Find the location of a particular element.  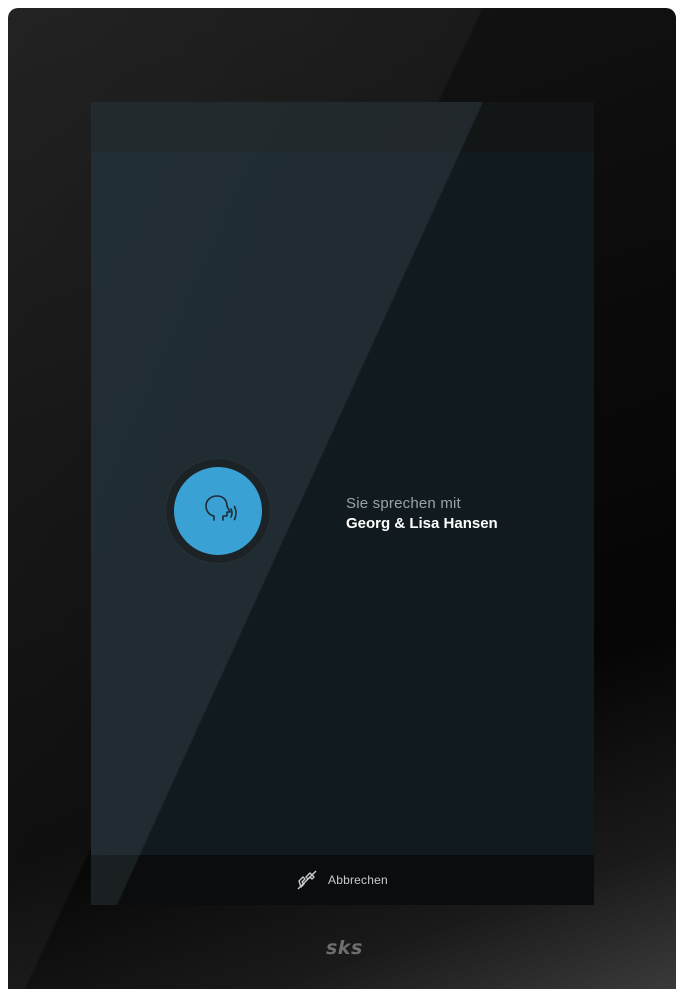

contact-name: Georg & Lisa Hansen is located at coordinates (422, 523).